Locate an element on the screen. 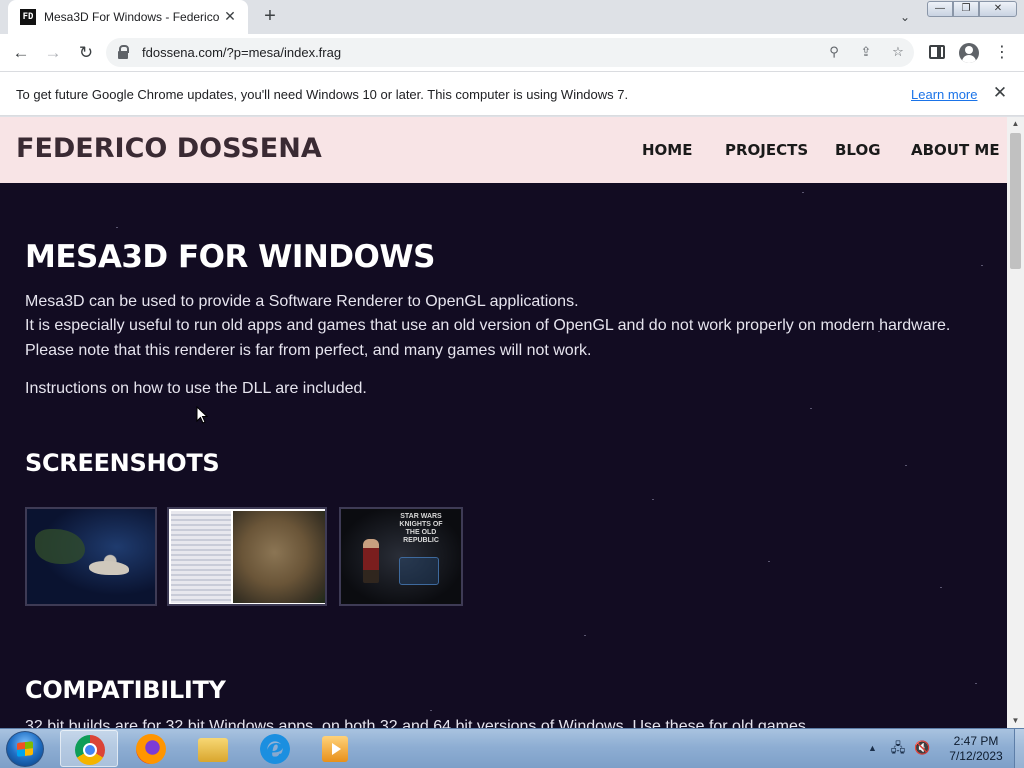 The image size is (1024, 768). windows-logo-icon is located at coordinates (25, 749).